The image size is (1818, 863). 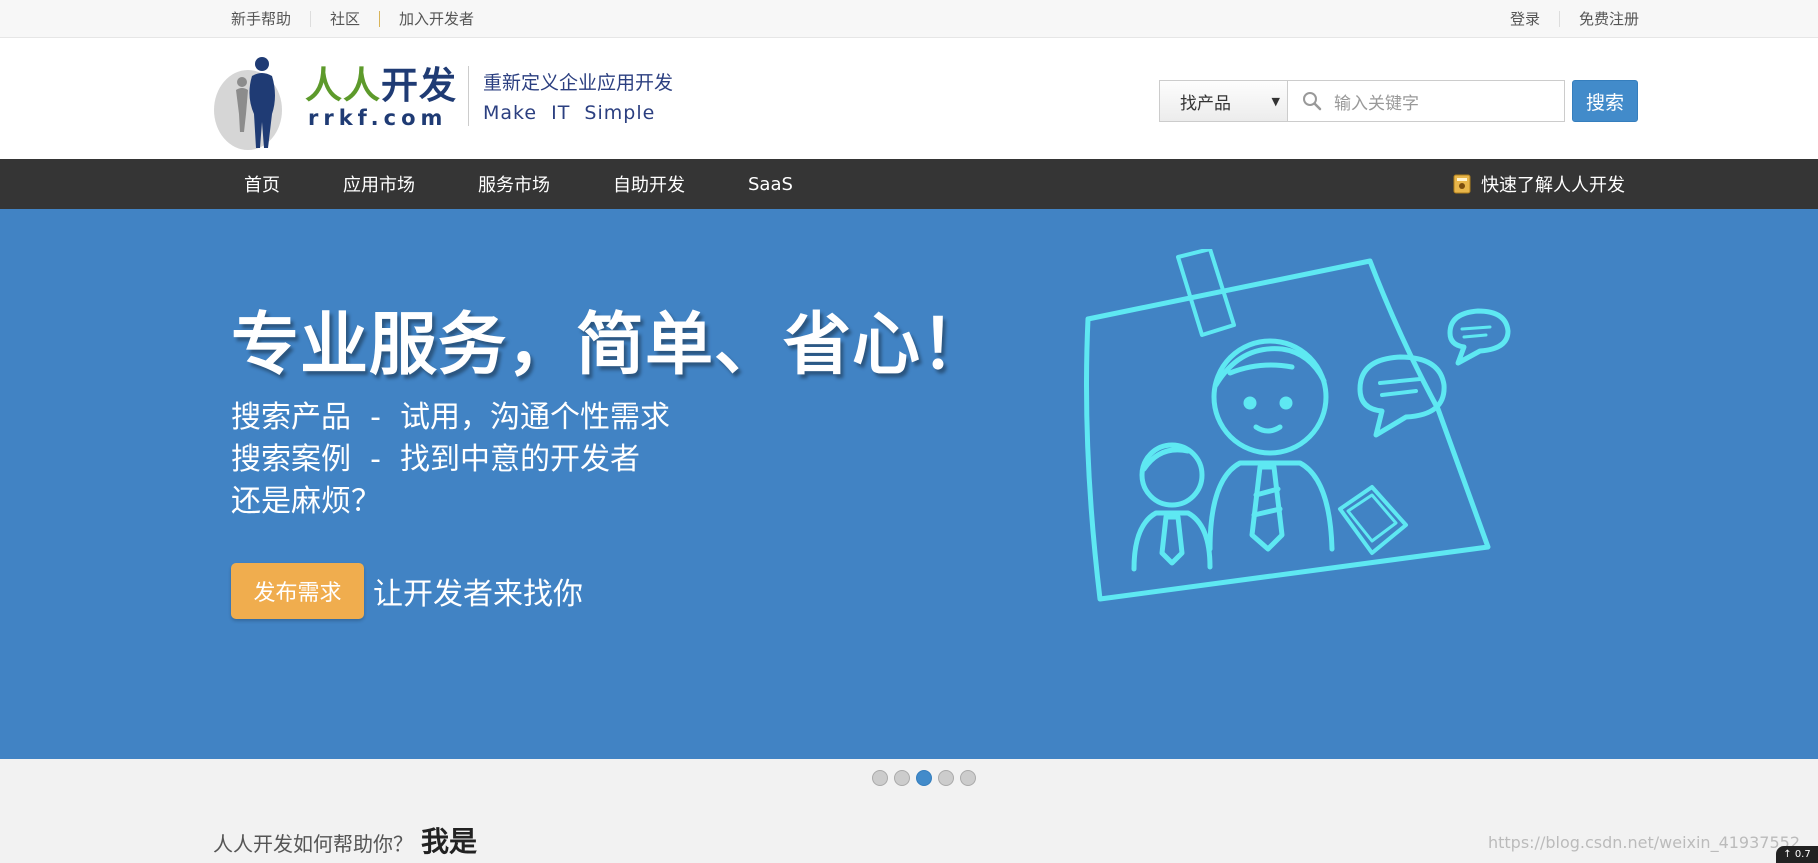 I want to click on help-question: 人人开发如何帮助你？, so click(x=313, y=844).